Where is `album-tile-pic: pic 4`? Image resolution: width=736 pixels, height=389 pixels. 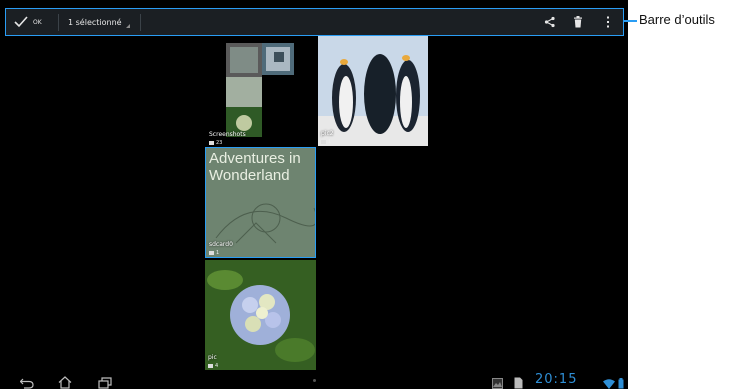
album-tile-pic: pic 4 is located at coordinates (260, 315).